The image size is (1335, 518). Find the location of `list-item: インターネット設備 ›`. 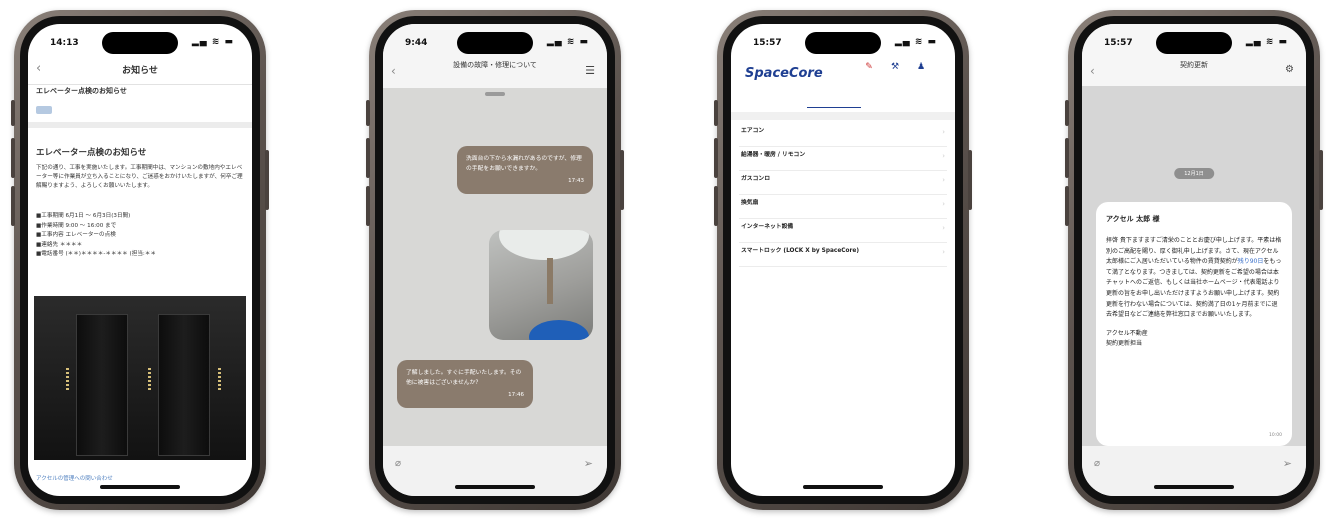

list-item: インターネット設備 › is located at coordinates (843, 230).